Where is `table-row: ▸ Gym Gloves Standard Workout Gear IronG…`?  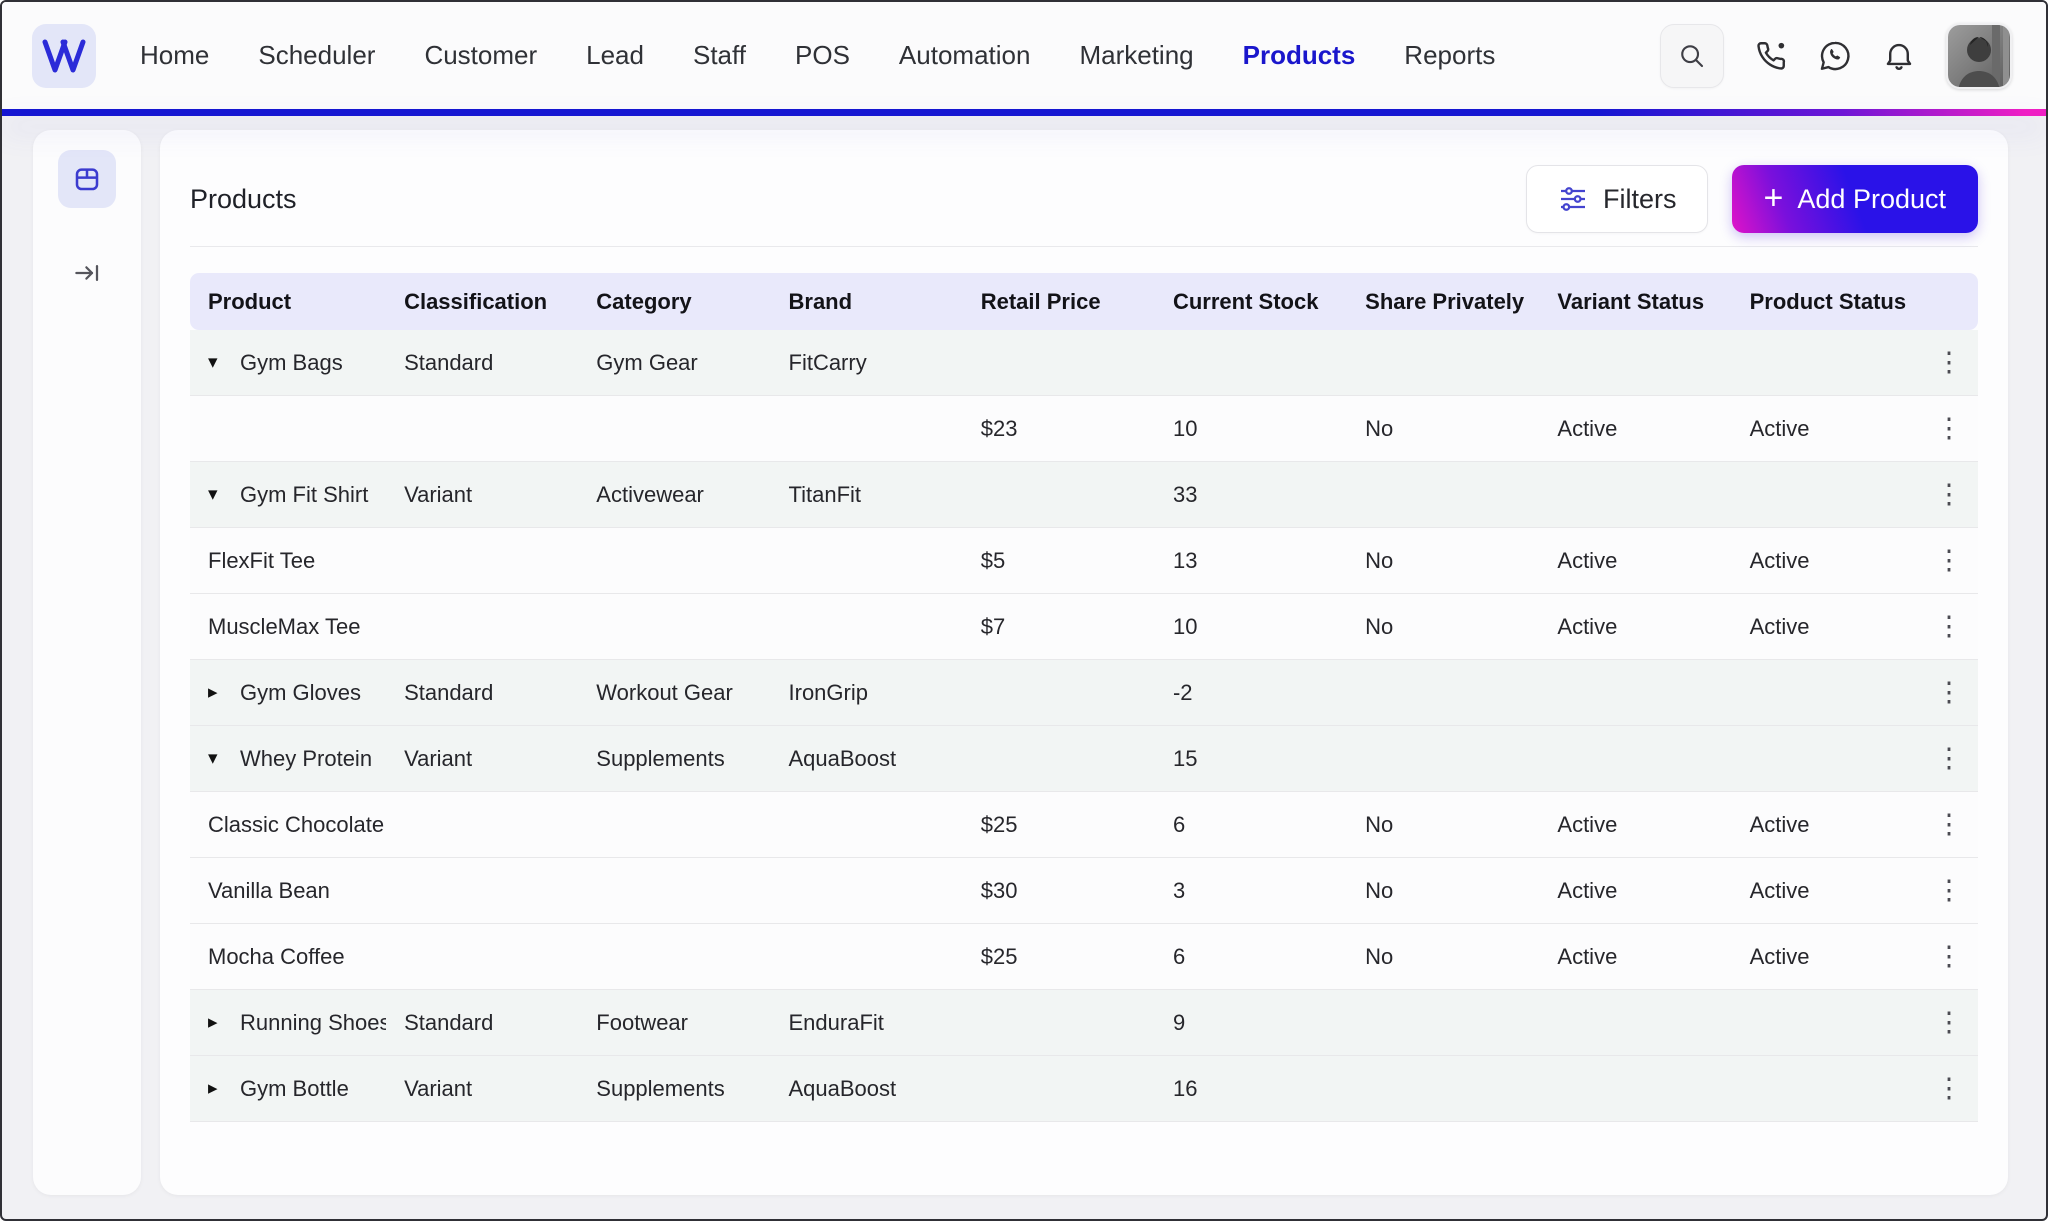 table-row: ▸ Gym Gloves Standard Workout Gear IronG… is located at coordinates (1084, 693).